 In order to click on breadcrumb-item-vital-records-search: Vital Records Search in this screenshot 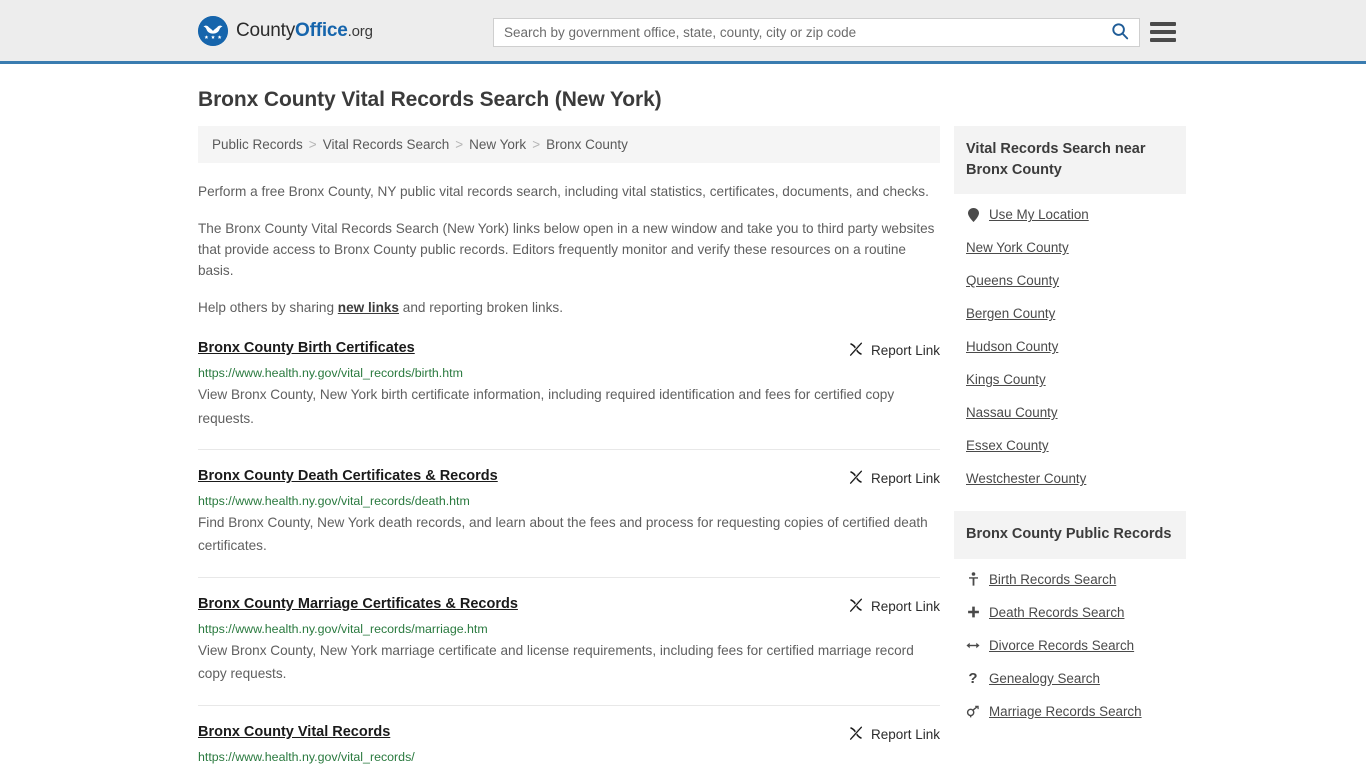, I will do `click(386, 144)`.